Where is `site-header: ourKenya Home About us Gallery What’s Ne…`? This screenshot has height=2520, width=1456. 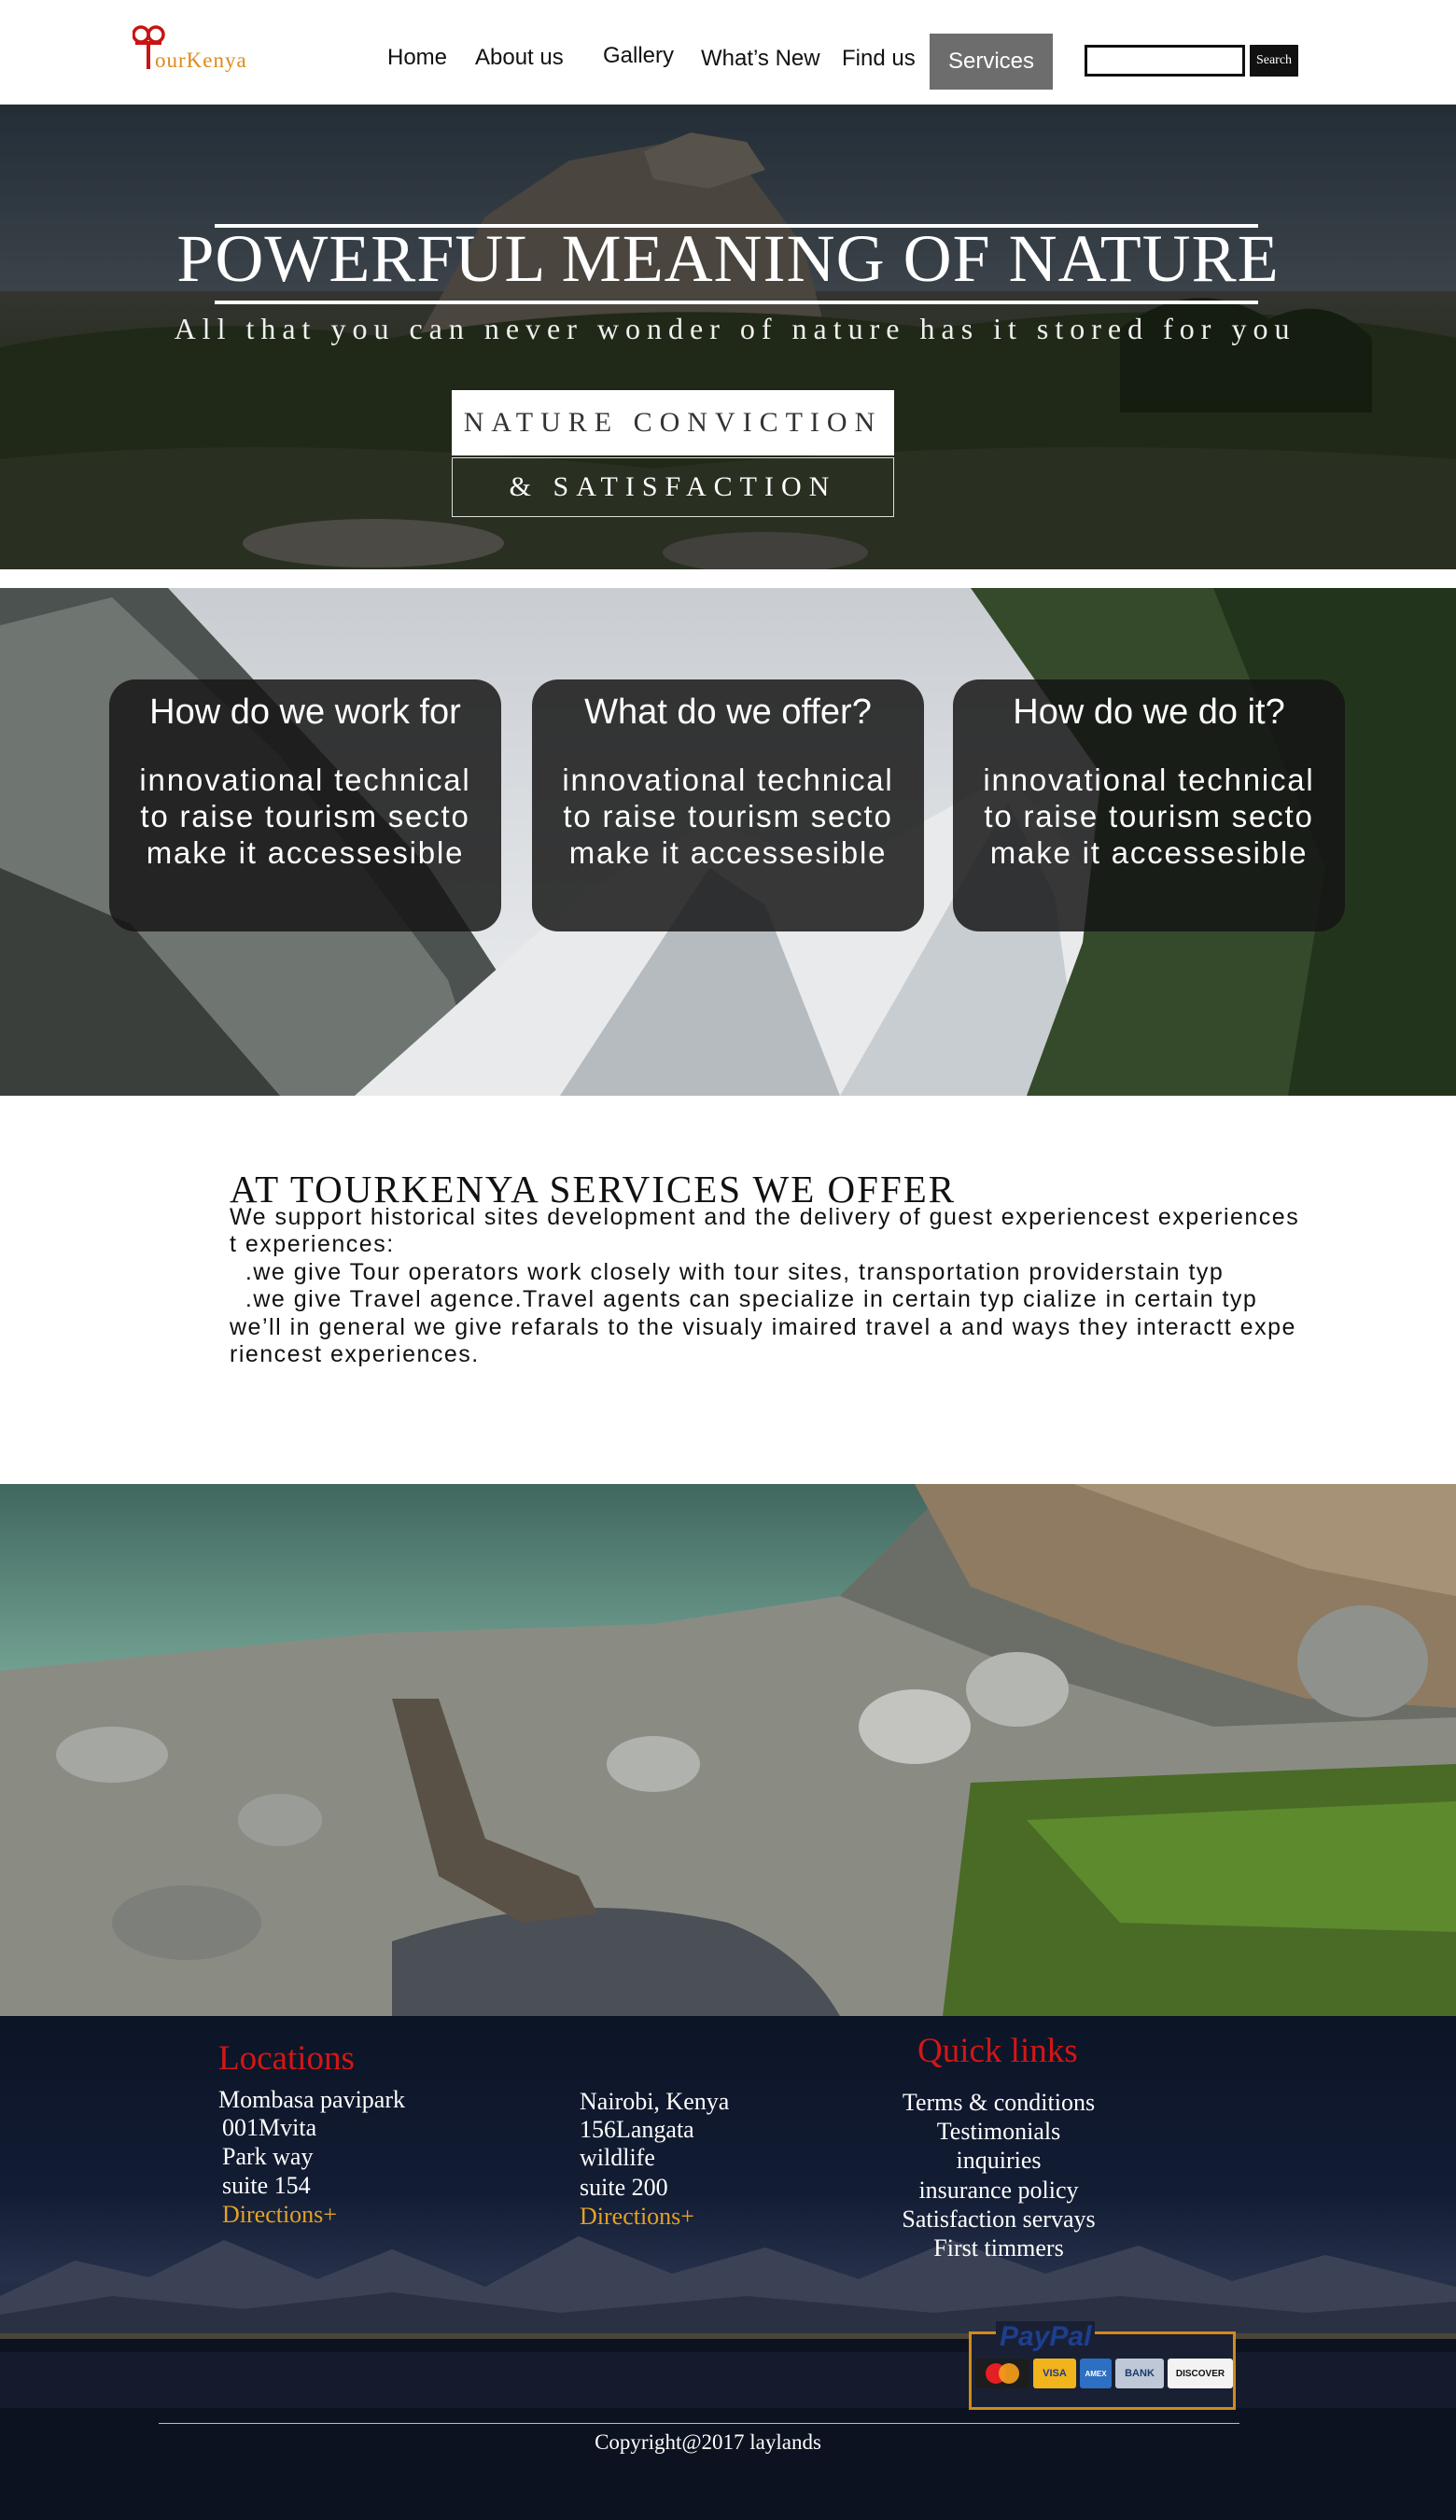
site-header: ourKenya Home About us Gallery What’s Ne… is located at coordinates (728, 52).